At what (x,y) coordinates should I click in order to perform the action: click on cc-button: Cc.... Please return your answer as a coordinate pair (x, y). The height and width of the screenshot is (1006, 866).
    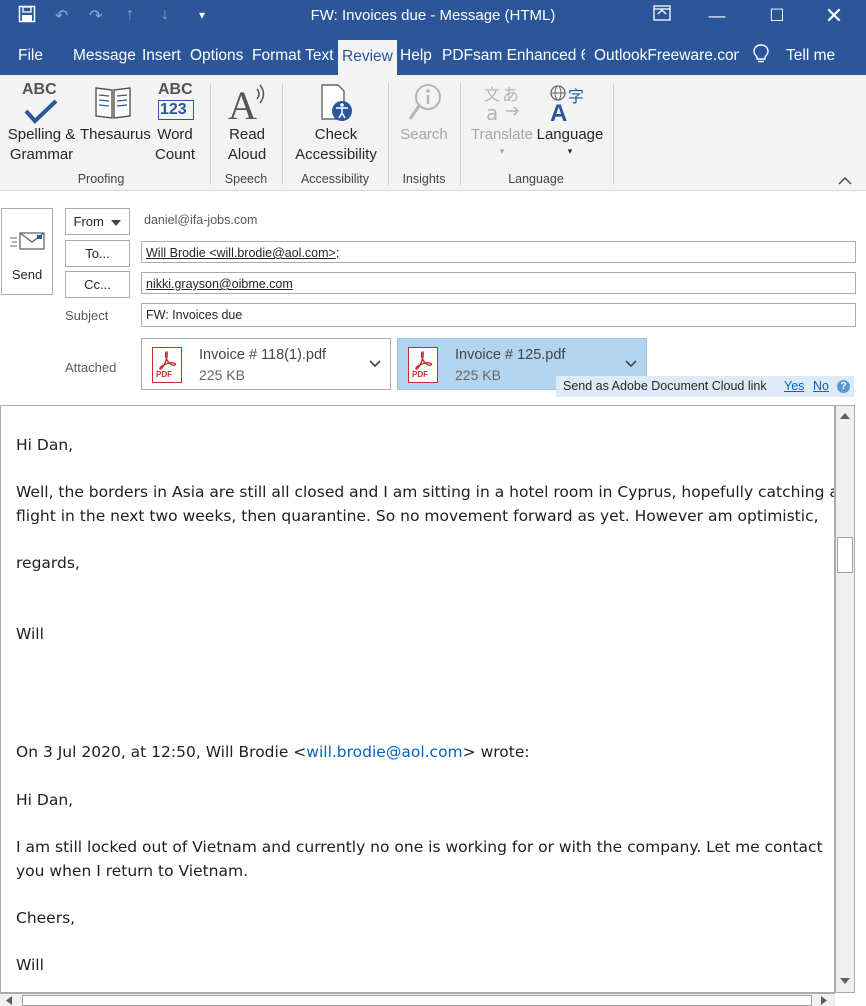
    Looking at the image, I should click on (97, 284).